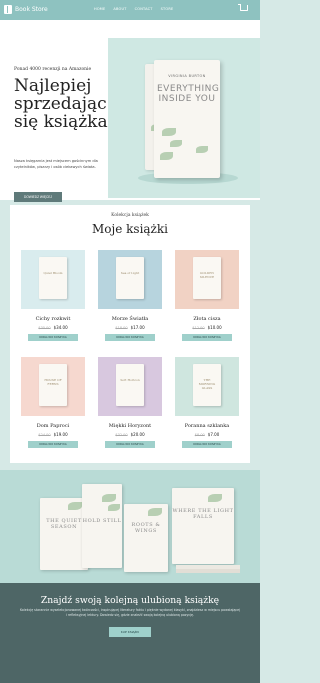 Image resolution: width=320 pixels, height=683 pixels. I want to click on nav-home: HOME, so click(99, 9).